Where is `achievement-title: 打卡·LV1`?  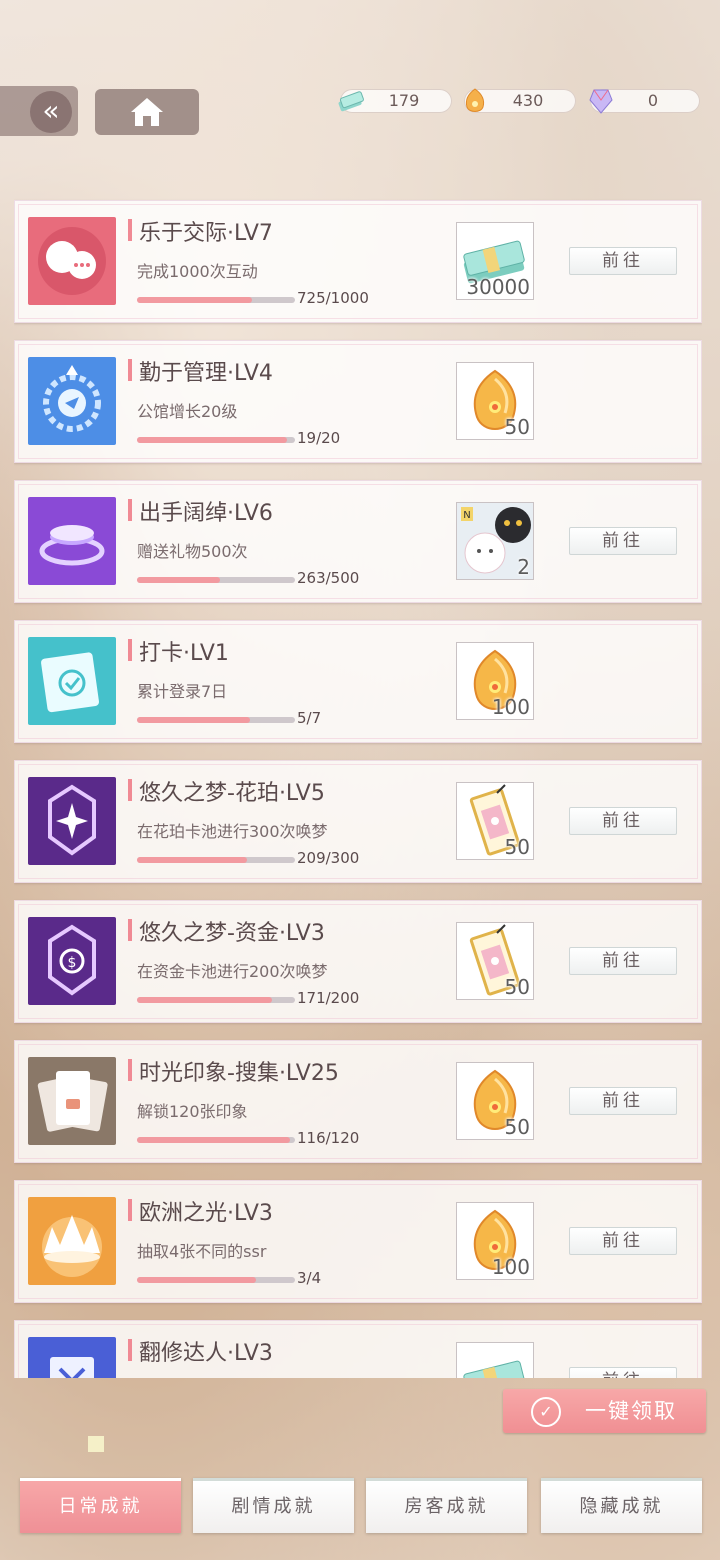
achievement-title: 打卡·LV1 is located at coordinates (184, 653).